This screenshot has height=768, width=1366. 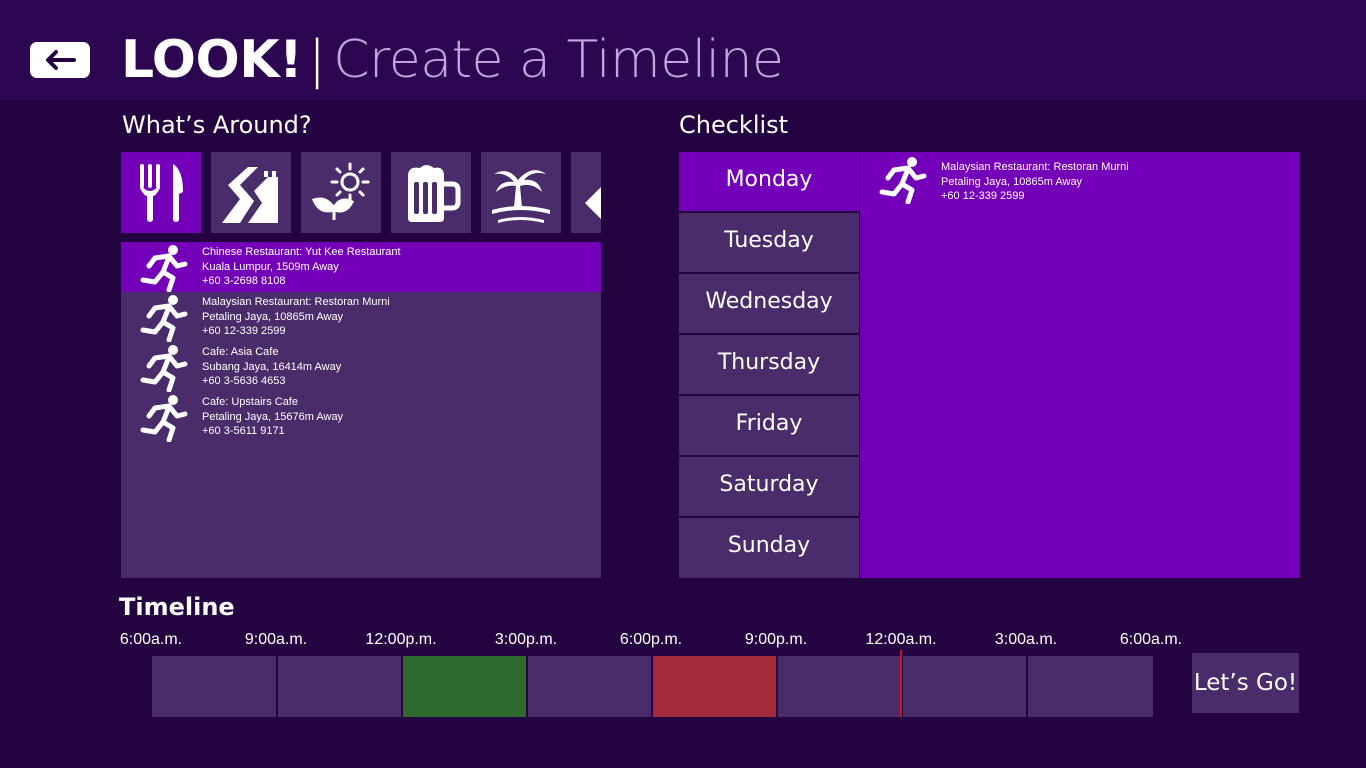 I want to click on day-label: Wednesday, so click(x=769, y=301).